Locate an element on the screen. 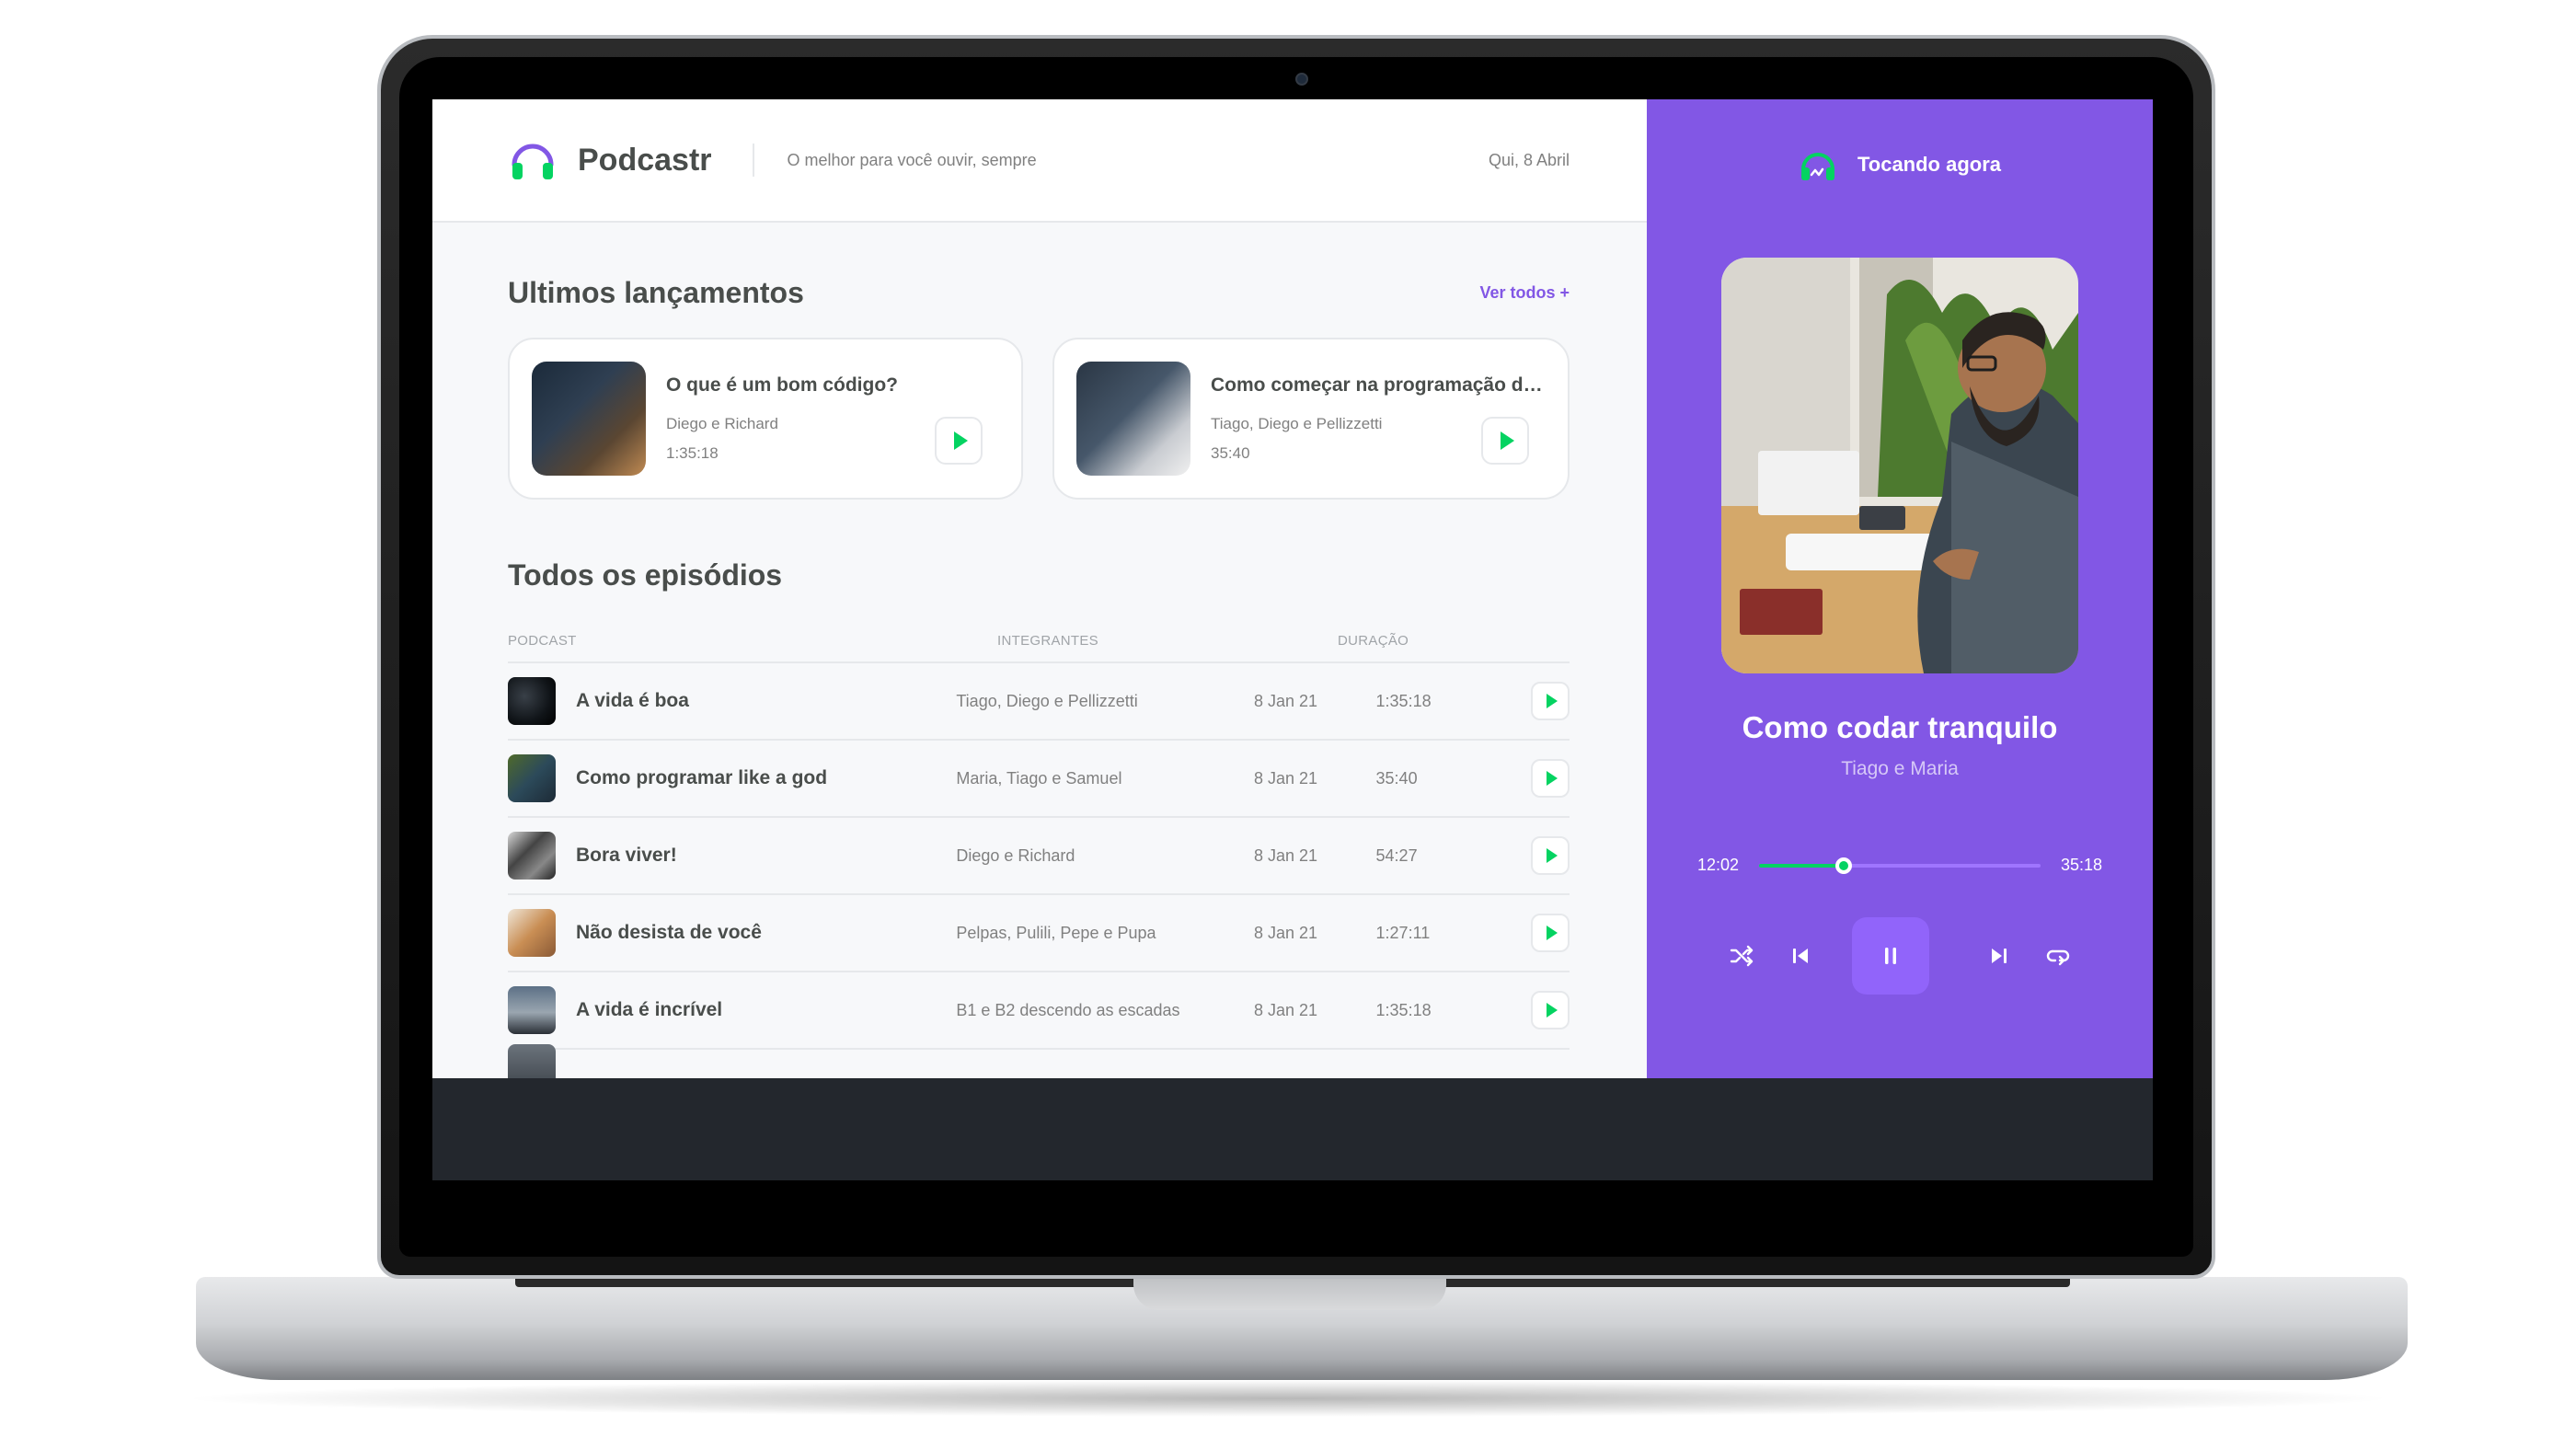  total-time: 35:18 is located at coordinates (2081, 865).